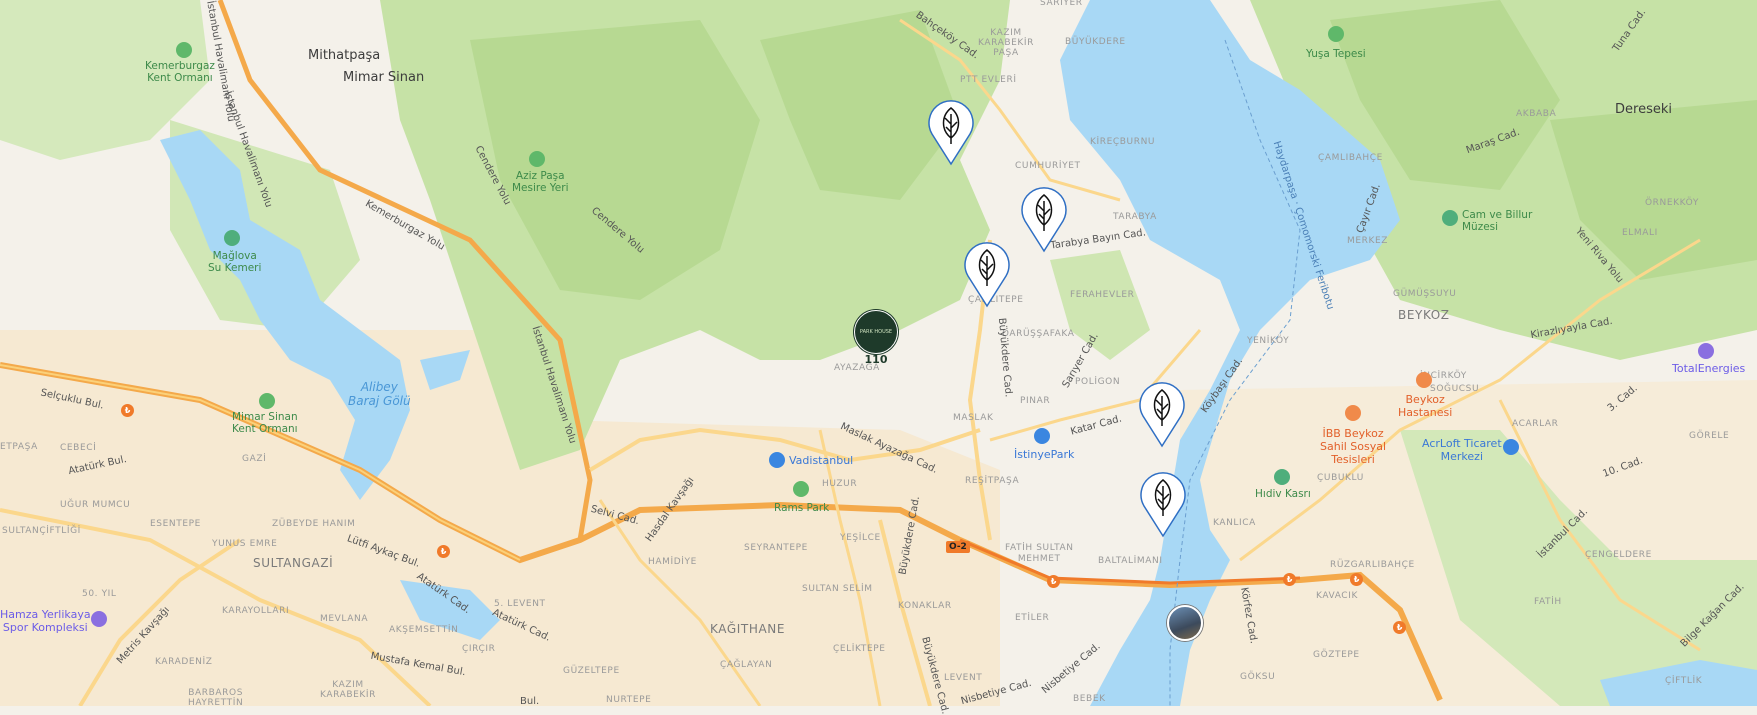 This screenshot has height=715, width=1757. Describe the element at coordinates (1039, 553) in the screenshot. I see `neighborhood-fatih-sultan-mehmet: FATİH SULTAN MEHMET` at that location.